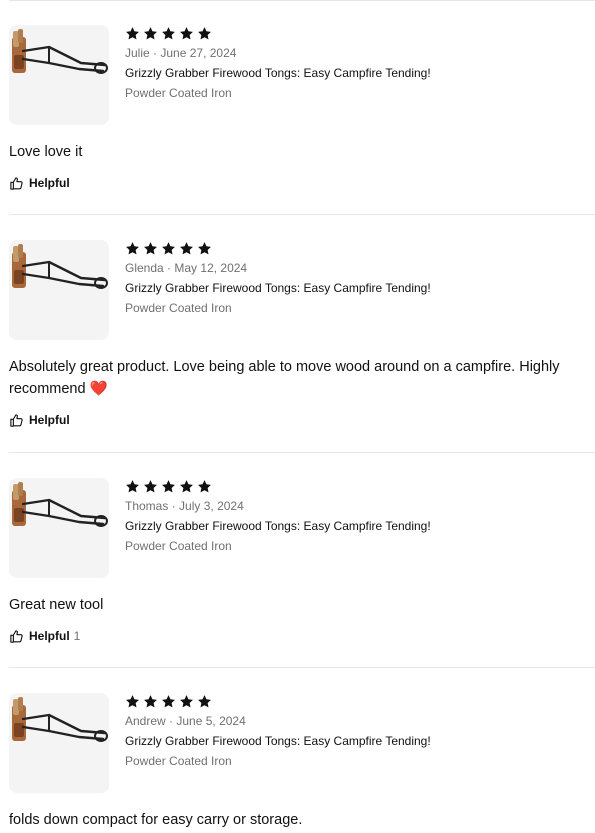  What do you see at coordinates (198, 53) in the screenshot?
I see `review-date: June 27, 2024` at bounding box center [198, 53].